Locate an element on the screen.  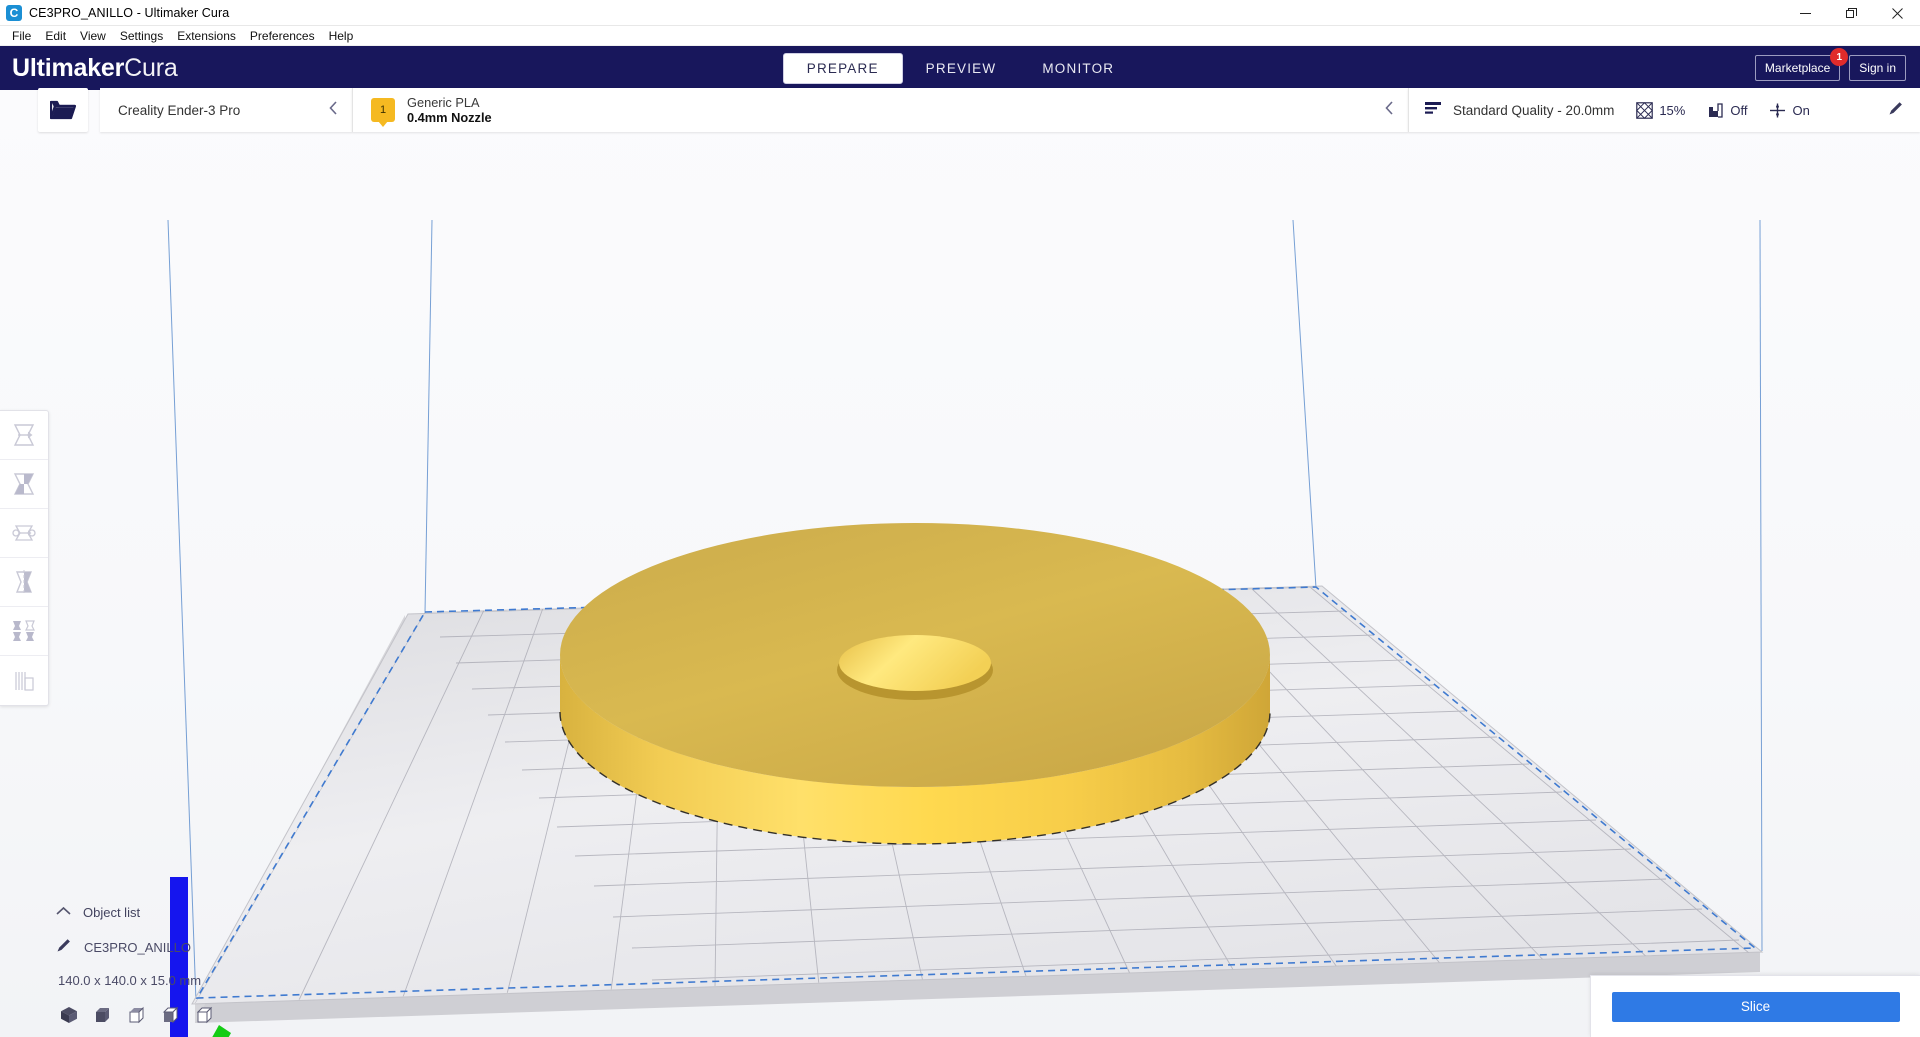
per-model-settings-icon is located at coordinates (24, 630).